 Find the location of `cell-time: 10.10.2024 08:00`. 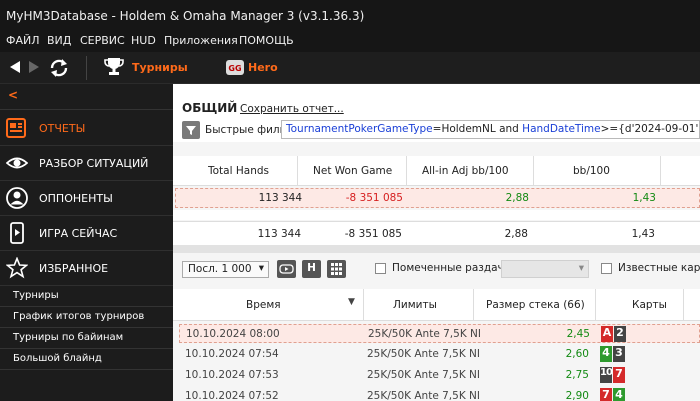

cell-time: 10.10.2024 08:00 is located at coordinates (233, 334).